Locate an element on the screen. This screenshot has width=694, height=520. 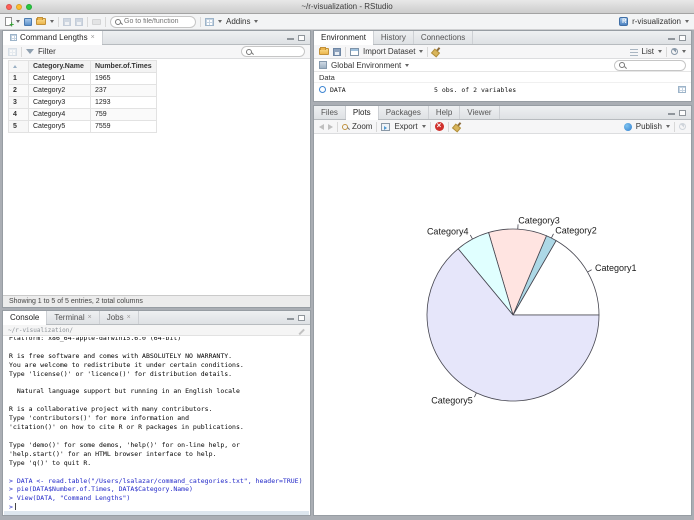
clear-all-plots-icon is located at coordinates (457, 126).